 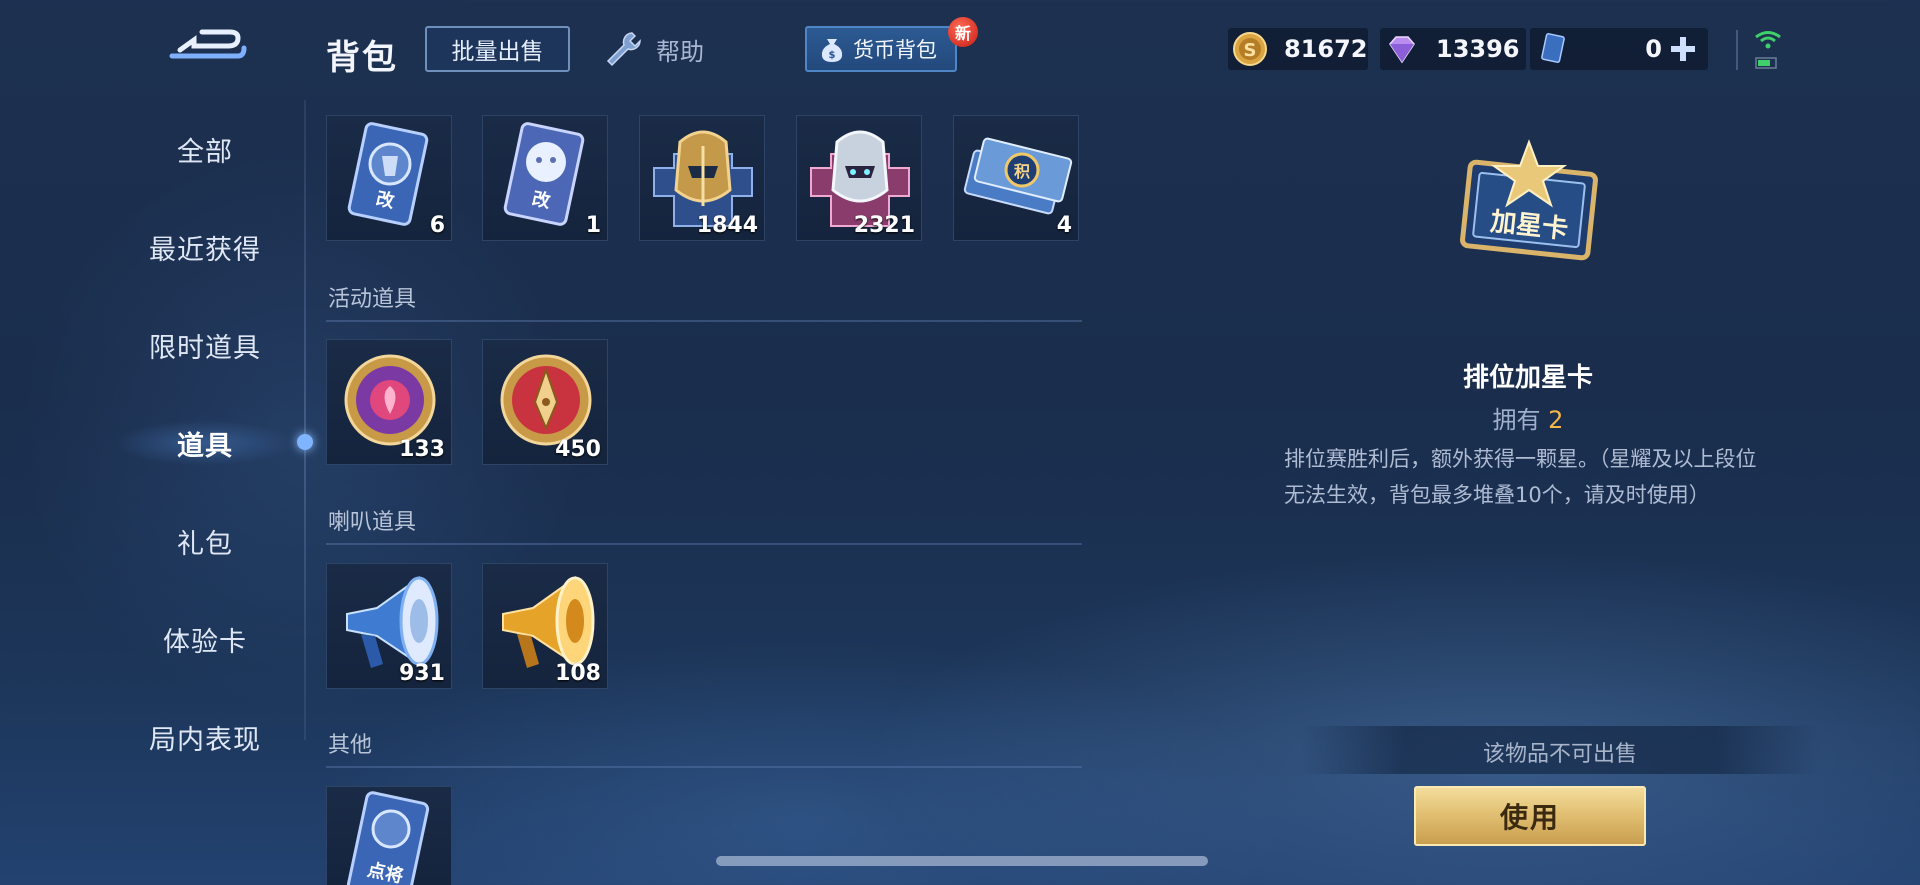 What do you see at coordinates (727, 225) in the screenshot?
I see `item-count: 1844` at bounding box center [727, 225].